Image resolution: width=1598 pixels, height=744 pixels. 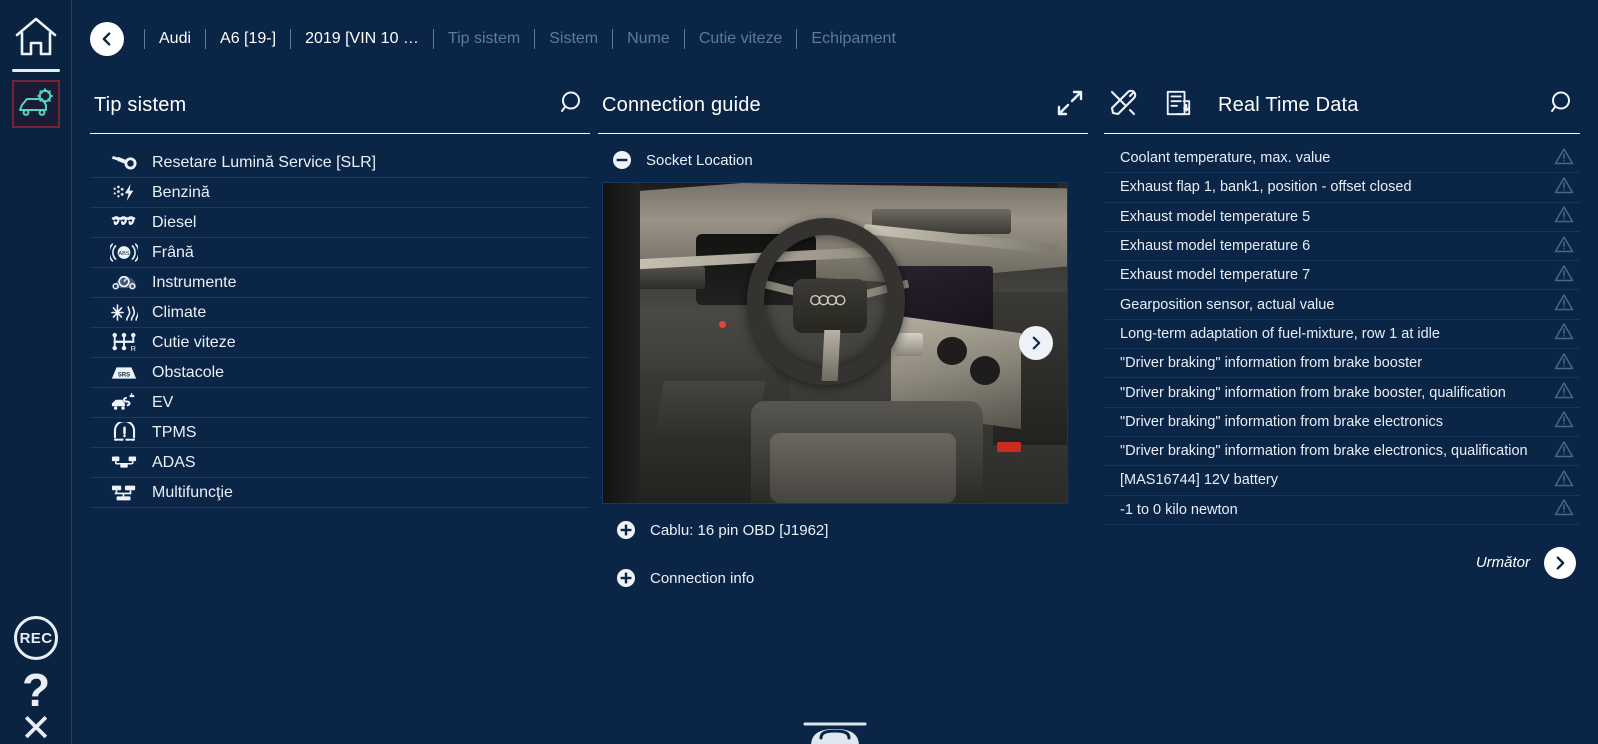 What do you see at coordinates (174, 432) in the screenshot?
I see `sidebar-item-label: TPMS` at bounding box center [174, 432].